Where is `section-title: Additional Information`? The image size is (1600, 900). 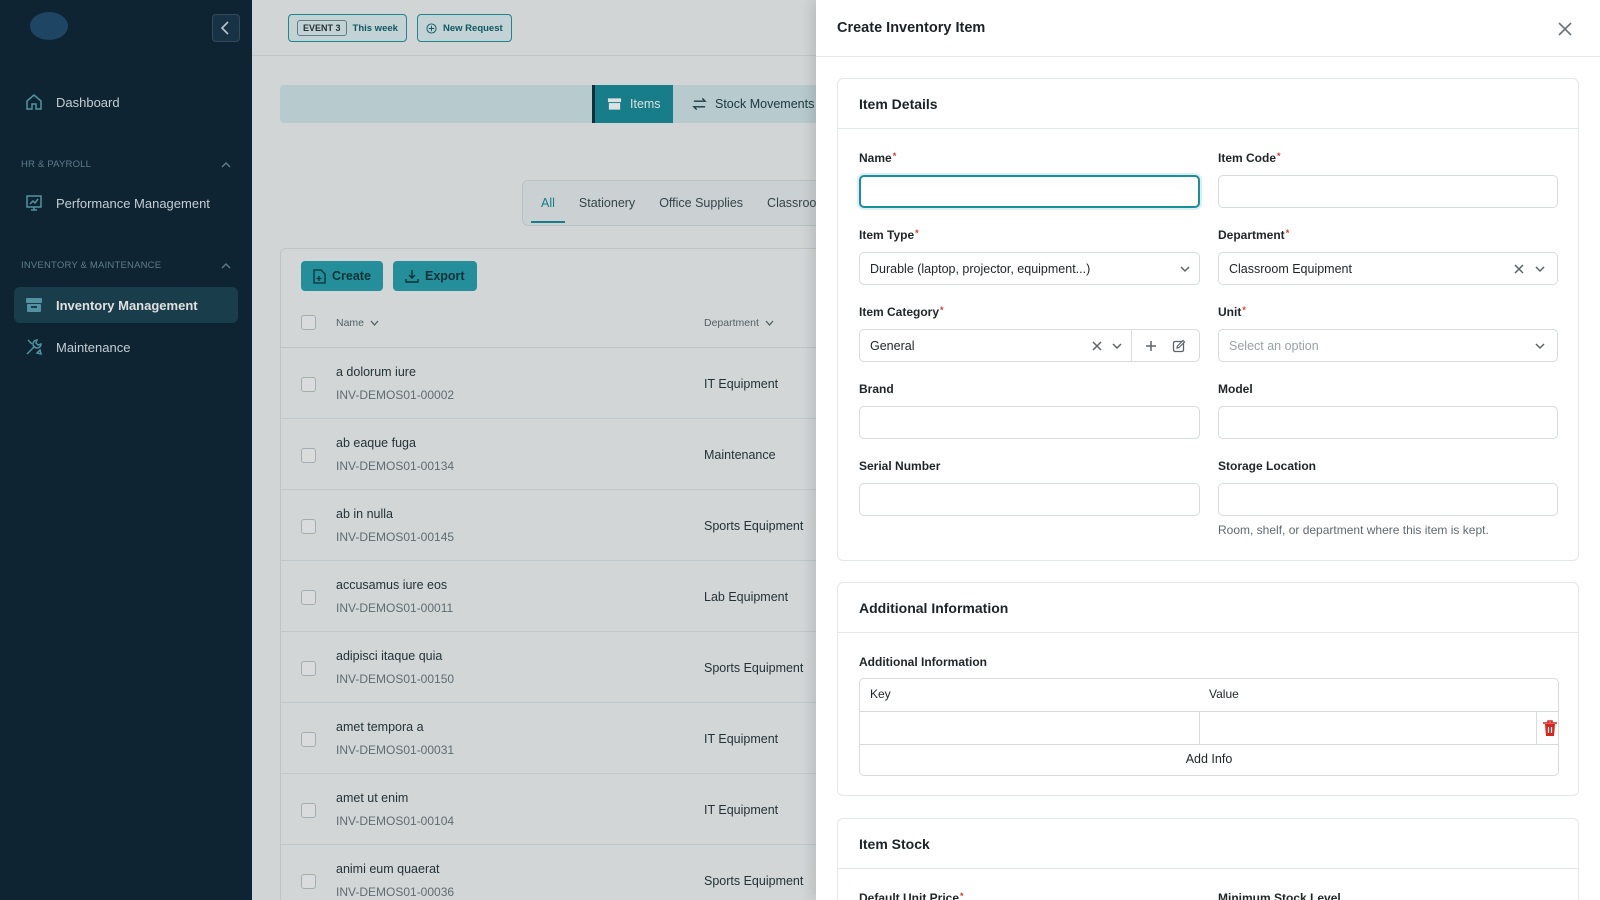 section-title: Additional Information is located at coordinates (1208, 608).